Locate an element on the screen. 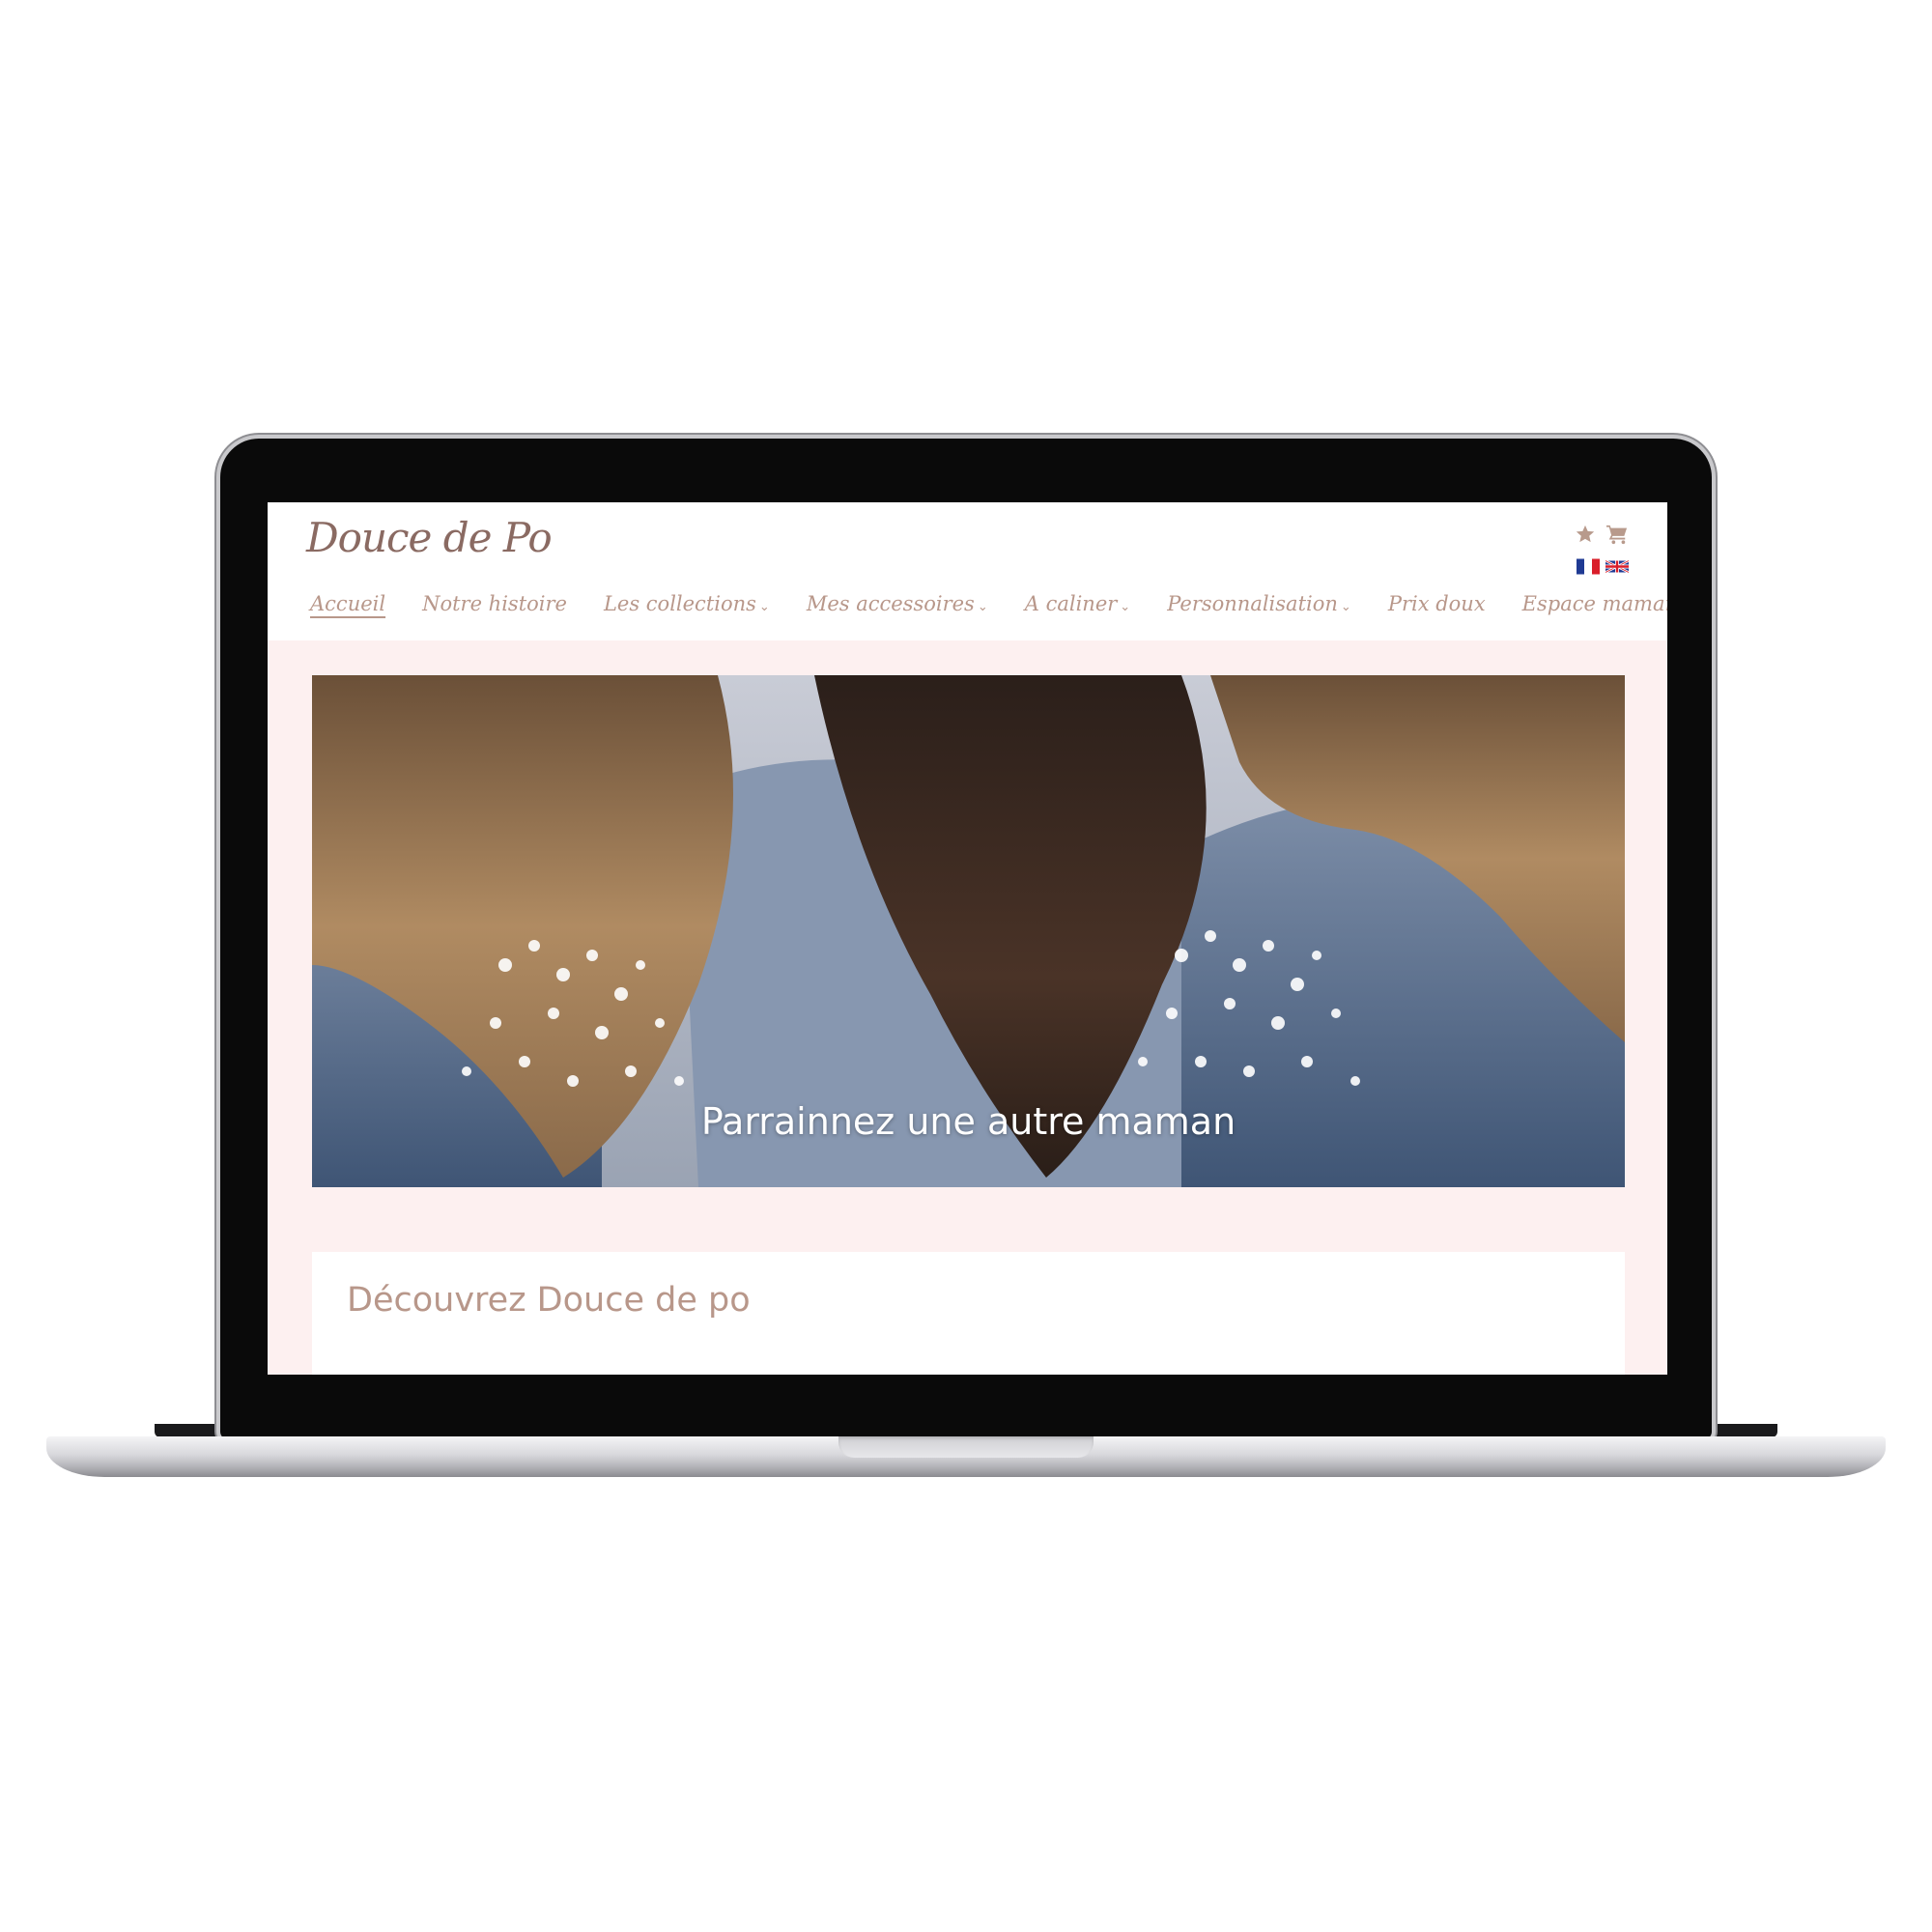 The width and height of the screenshot is (1932, 1932). nav-item-mes-accessoires: Mes accessoires ⌄ is located at coordinates (897, 603).